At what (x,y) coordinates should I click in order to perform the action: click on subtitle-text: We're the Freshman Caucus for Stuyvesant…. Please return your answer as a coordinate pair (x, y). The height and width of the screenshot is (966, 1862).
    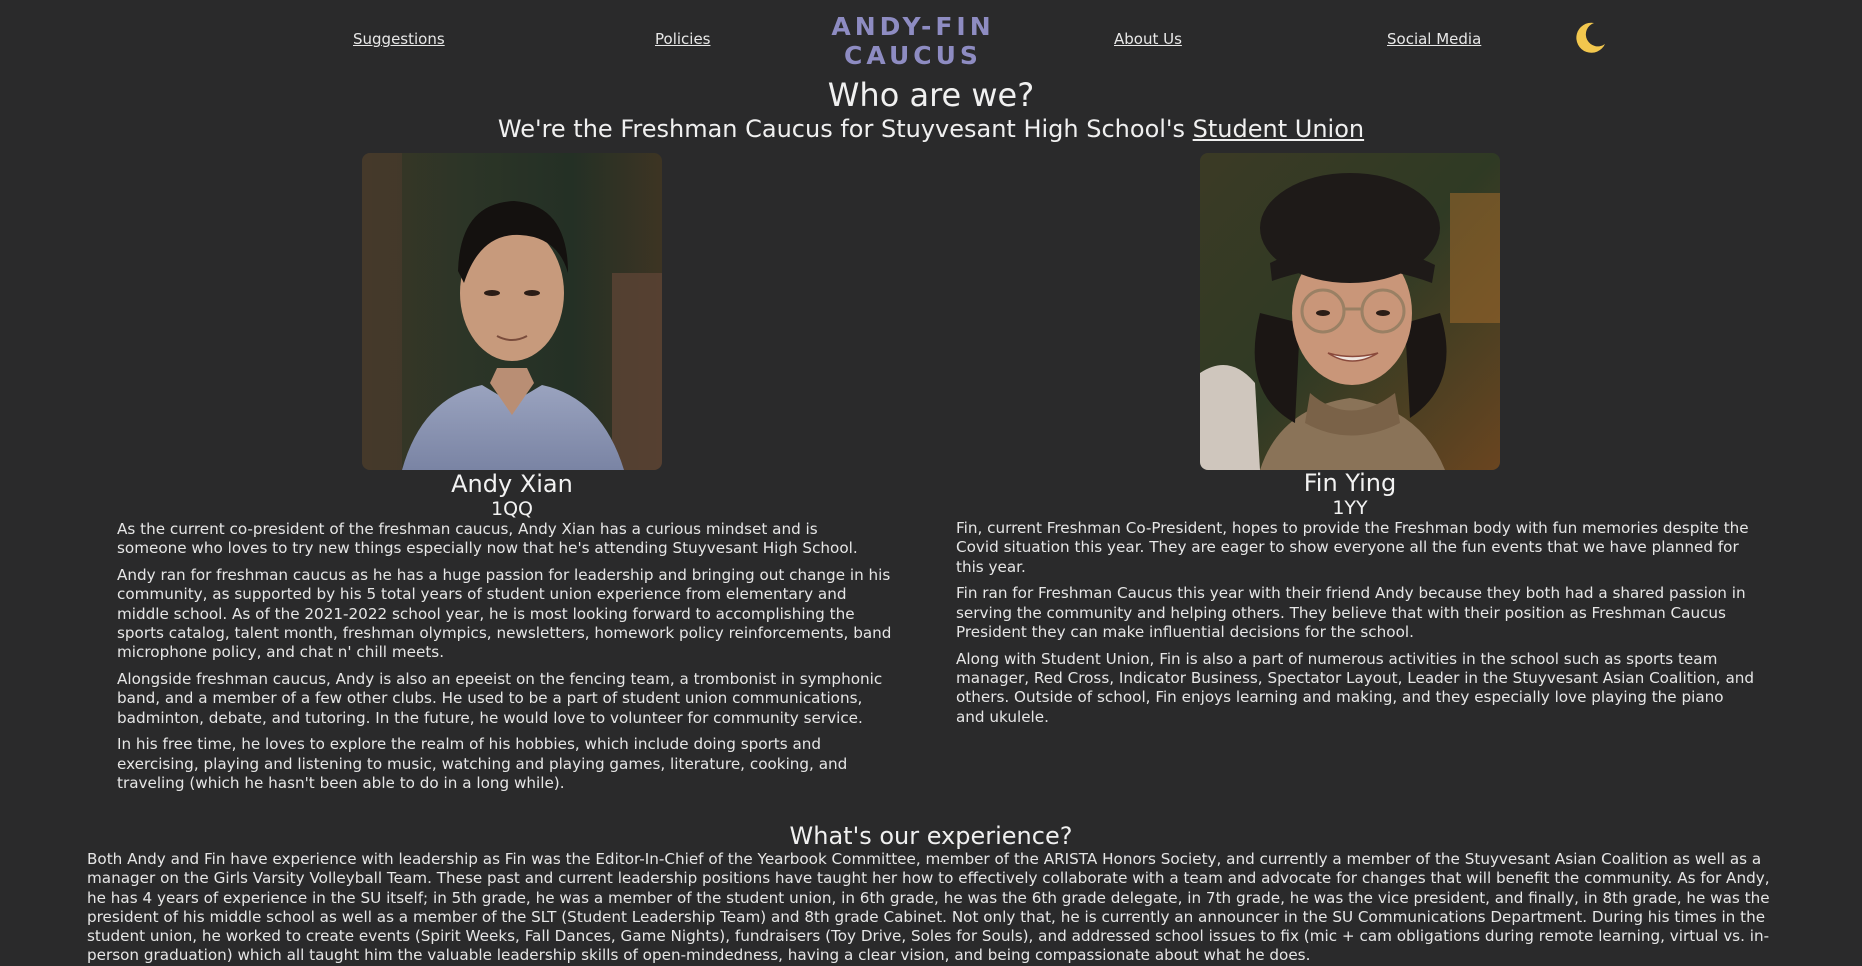
    Looking at the image, I should click on (845, 129).